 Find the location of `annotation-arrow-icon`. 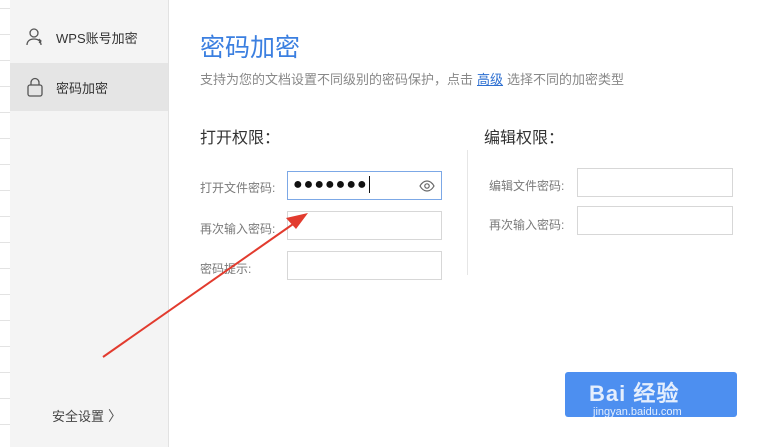

annotation-arrow-icon is located at coordinates (205, 285).